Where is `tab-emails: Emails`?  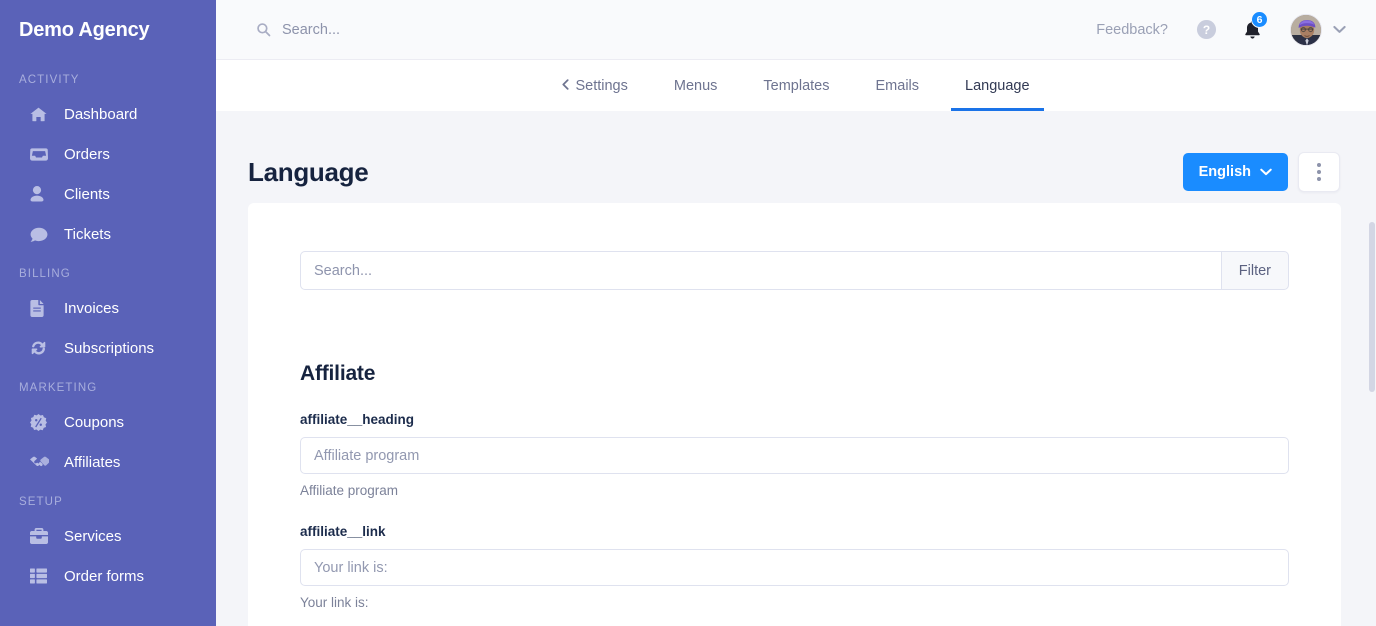
tab-emails: Emails is located at coordinates (898, 85).